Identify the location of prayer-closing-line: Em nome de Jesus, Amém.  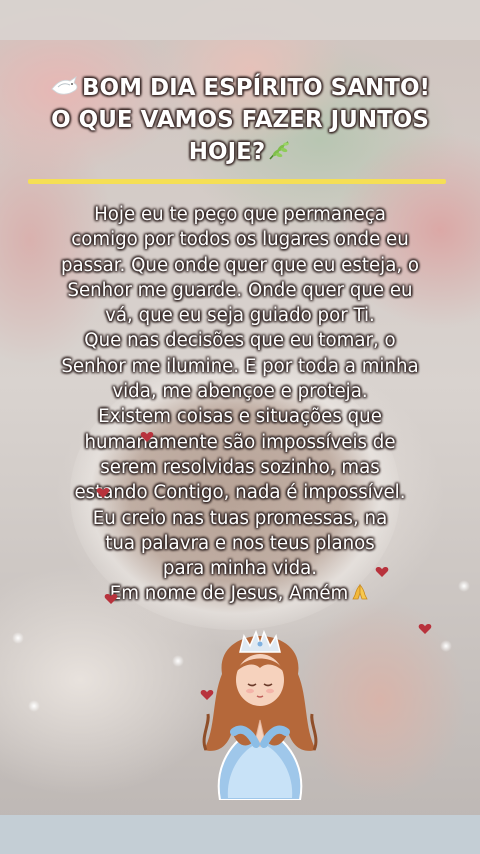
(240, 593).